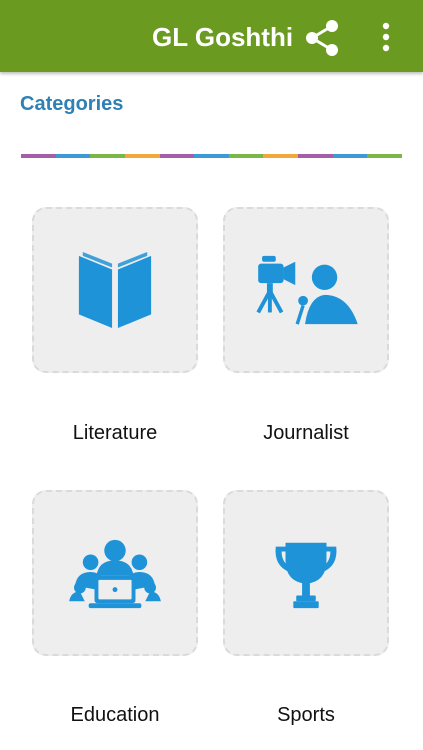 The image size is (423, 750). I want to click on trophy-icon, so click(306, 575).